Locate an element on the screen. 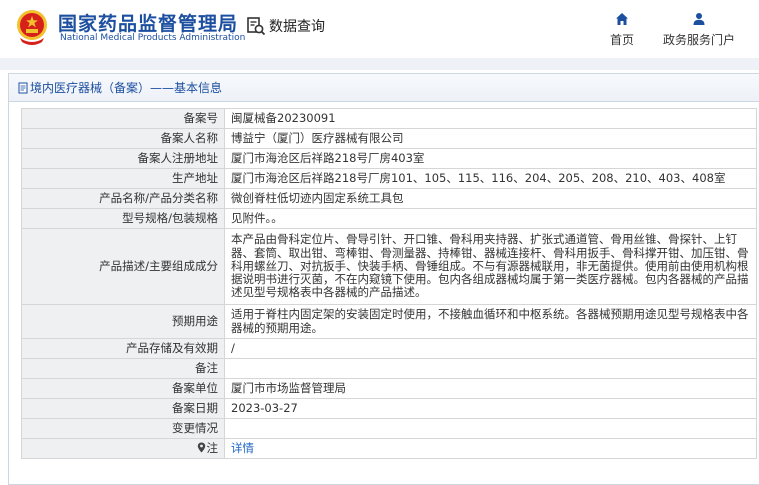  field-label: 备案人注册地址 is located at coordinates (123, 158).